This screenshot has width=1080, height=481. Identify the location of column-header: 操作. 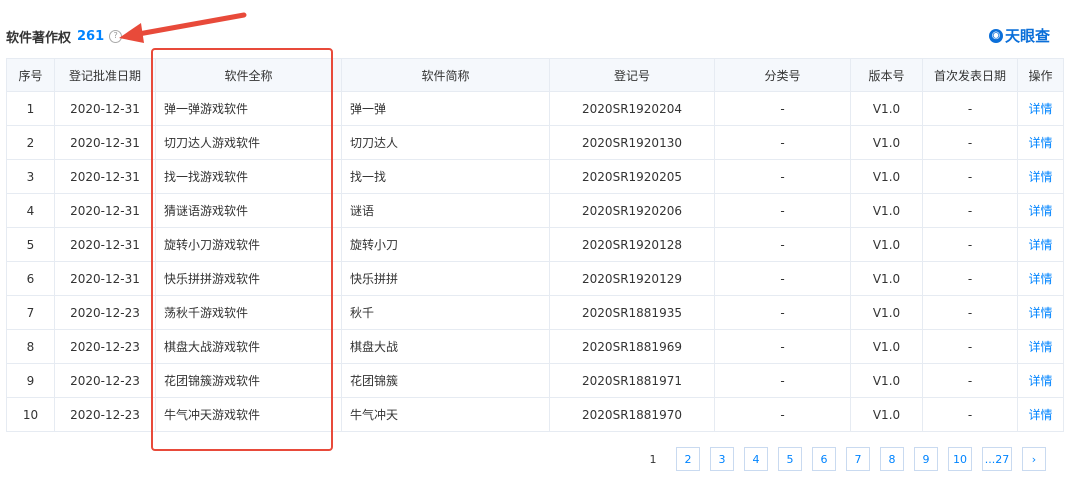
(1040, 75).